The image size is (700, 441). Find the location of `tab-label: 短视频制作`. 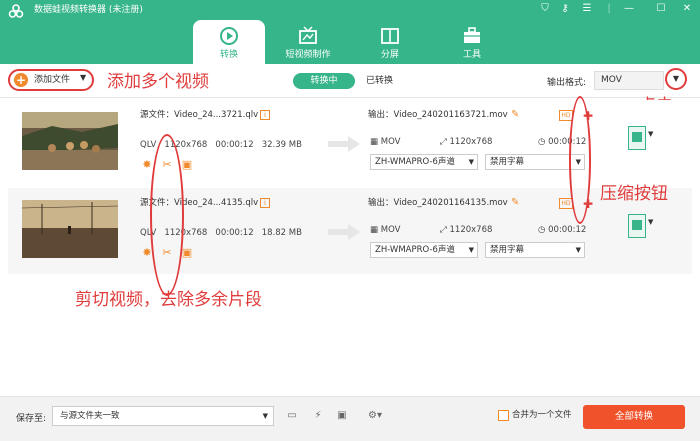

tab-label: 短视频制作 is located at coordinates (308, 55).